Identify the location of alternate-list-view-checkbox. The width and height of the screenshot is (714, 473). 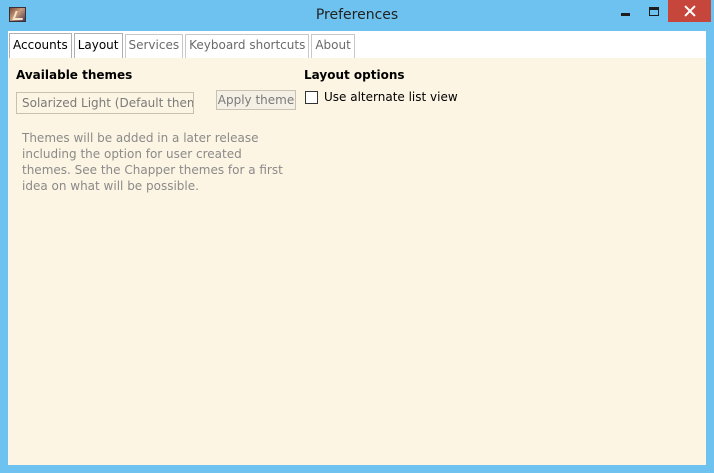
(311, 97).